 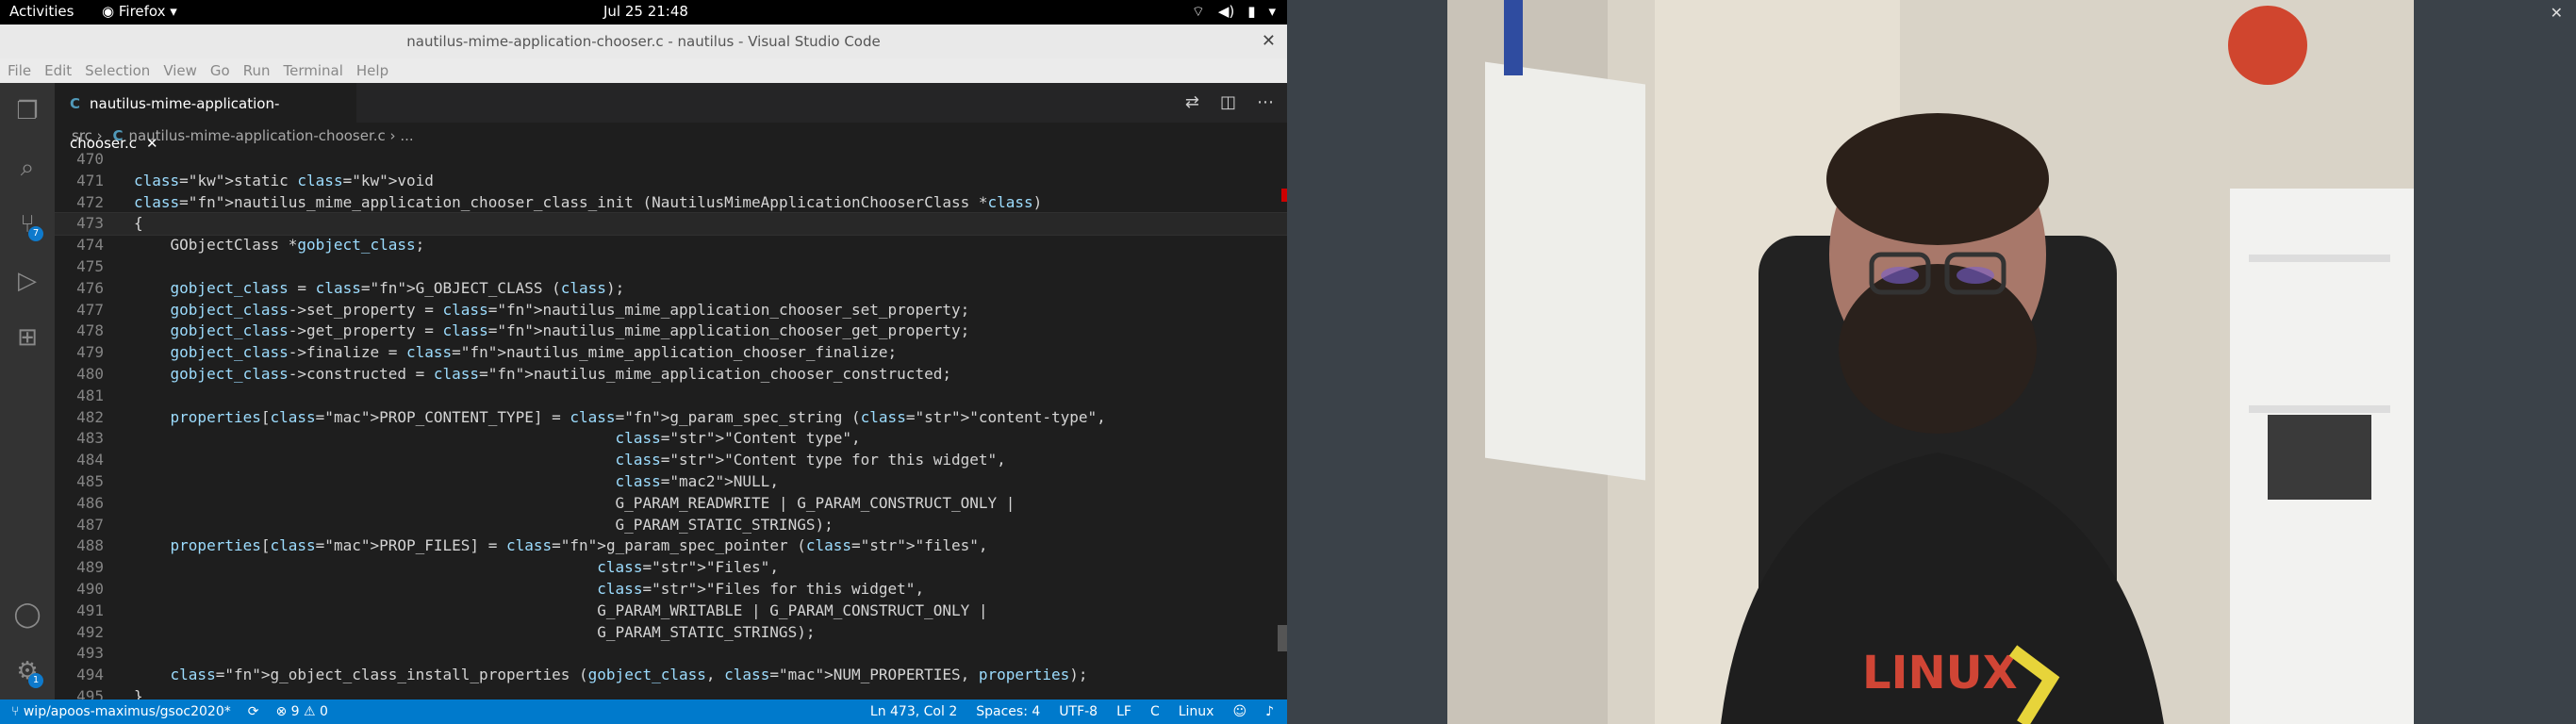 I want to click on code-line: 473 {, so click(x=671, y=224).